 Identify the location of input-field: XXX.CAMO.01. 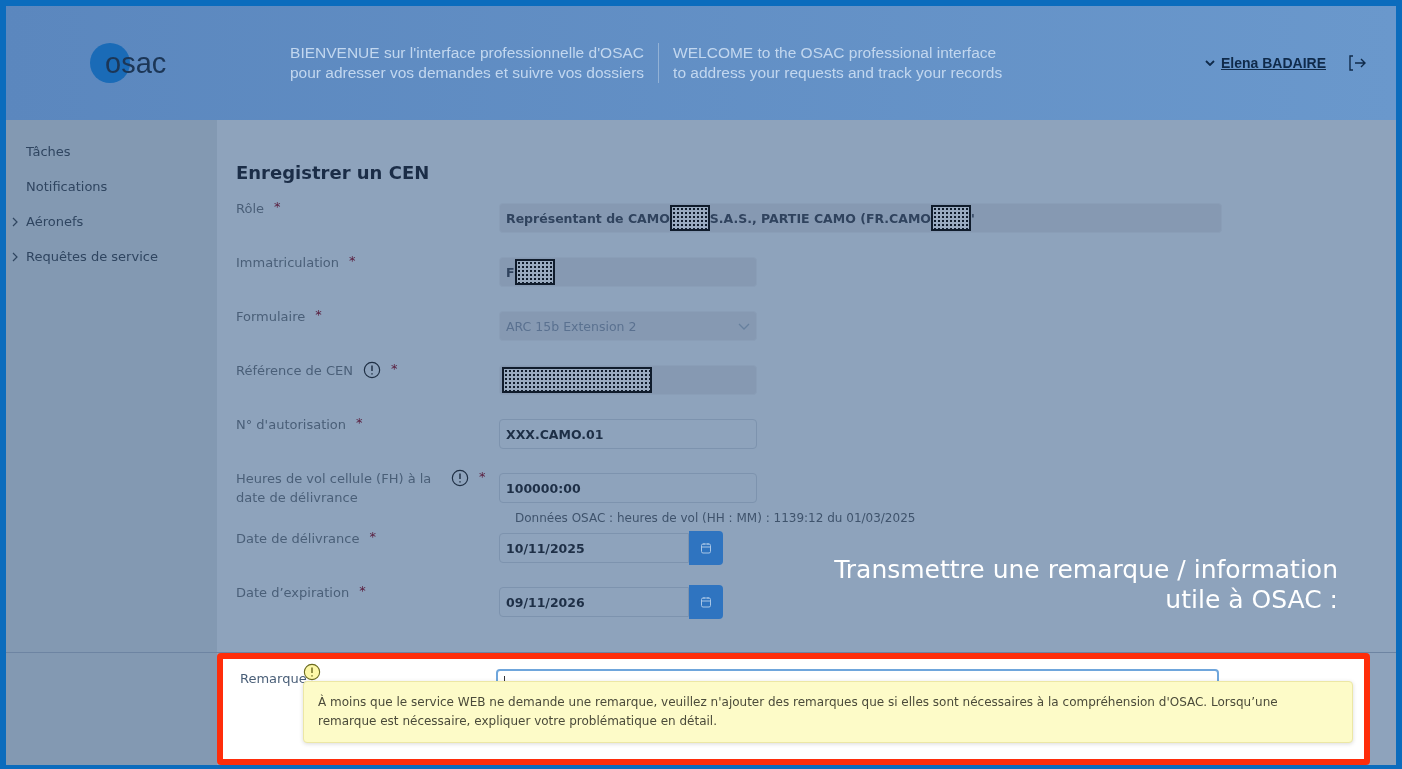
(628, 434).